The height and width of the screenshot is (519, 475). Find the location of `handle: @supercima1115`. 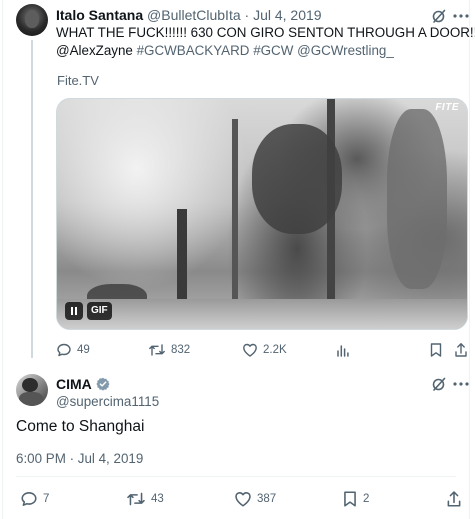

handle: @supercima1115 is located at coordinates (107, 401).